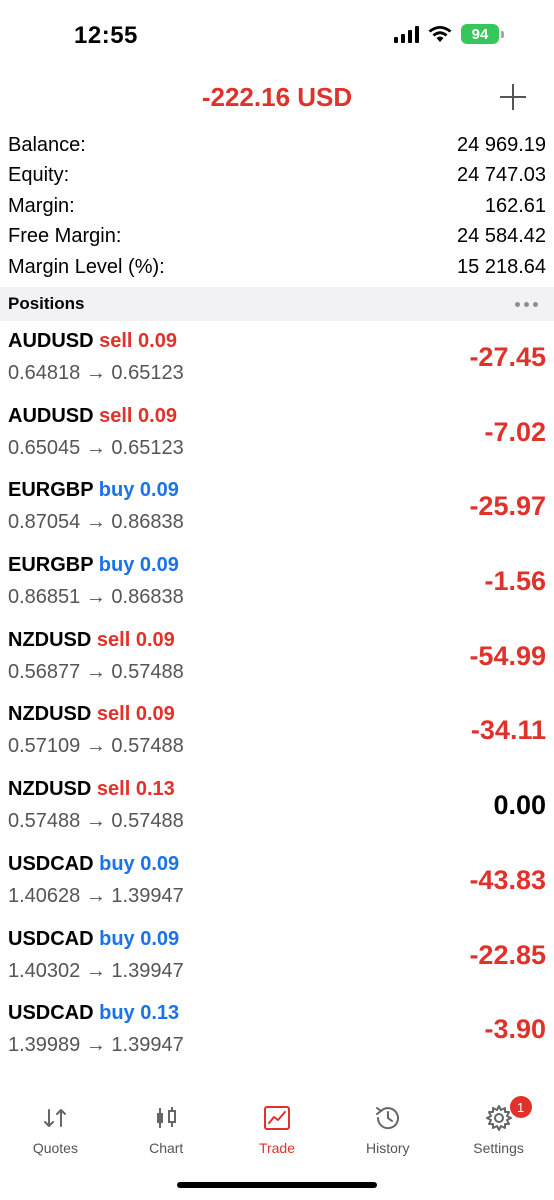 The image size is (554, 1200). I want to click on summary-label: Free Margin:, so click(65, 236).